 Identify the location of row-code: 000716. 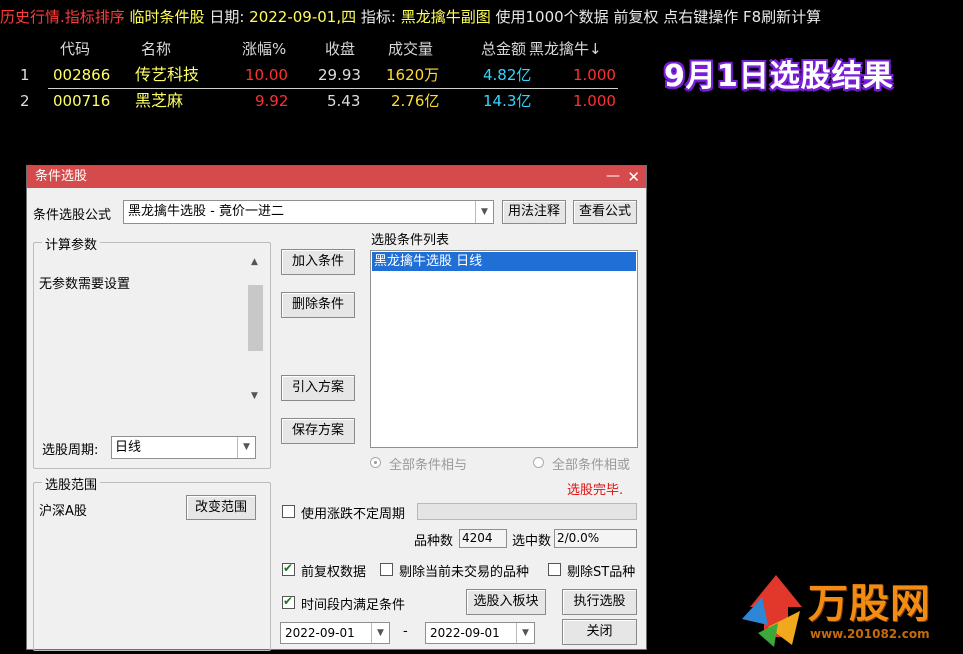
(82, 101).